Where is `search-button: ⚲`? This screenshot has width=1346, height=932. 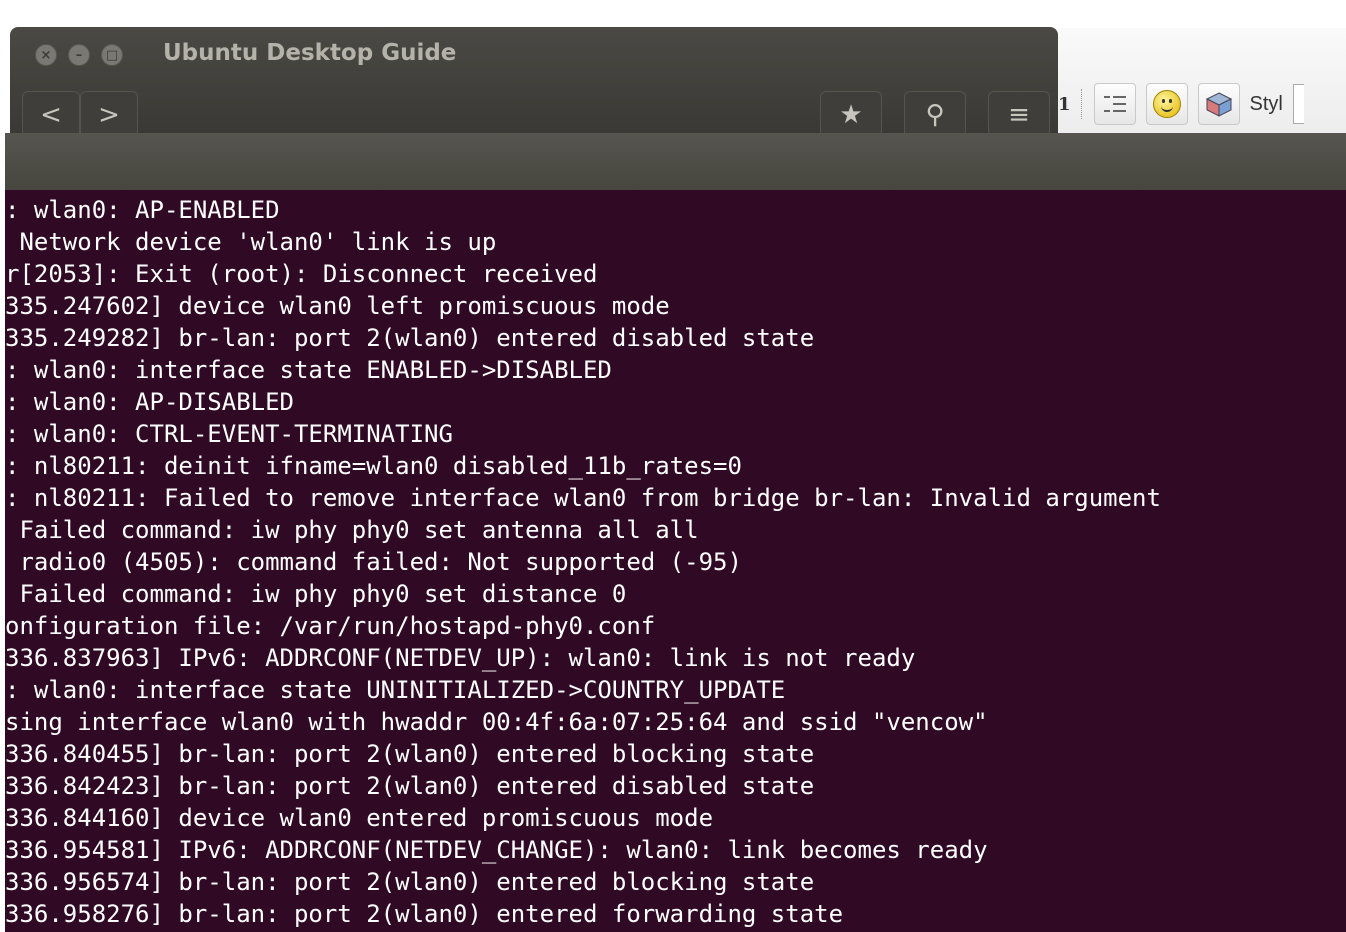 search-button: ⚲ is located at coordinates (935, 112).